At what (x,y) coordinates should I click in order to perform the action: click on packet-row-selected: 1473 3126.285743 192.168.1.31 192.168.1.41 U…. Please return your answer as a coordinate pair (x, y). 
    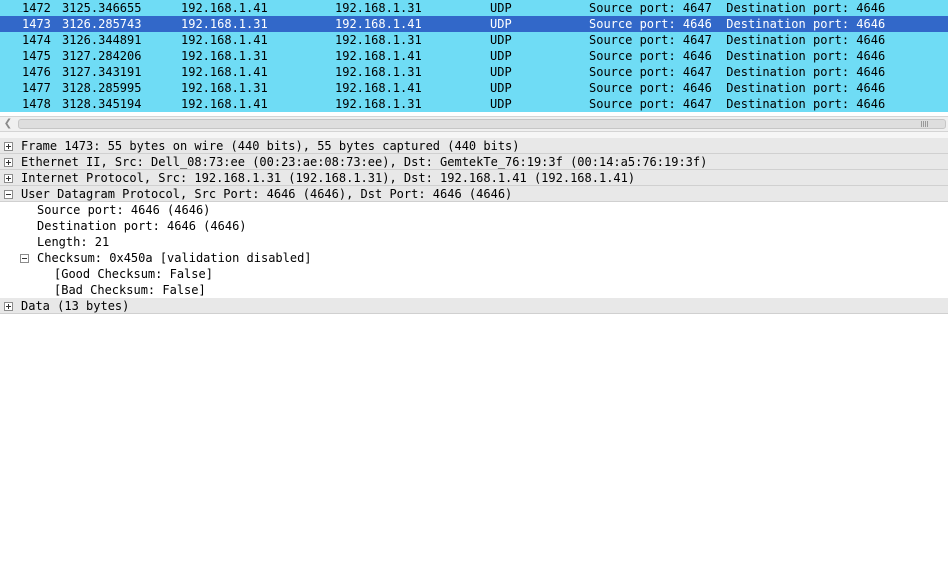
    Looking at the image, I should click on (474, 24).